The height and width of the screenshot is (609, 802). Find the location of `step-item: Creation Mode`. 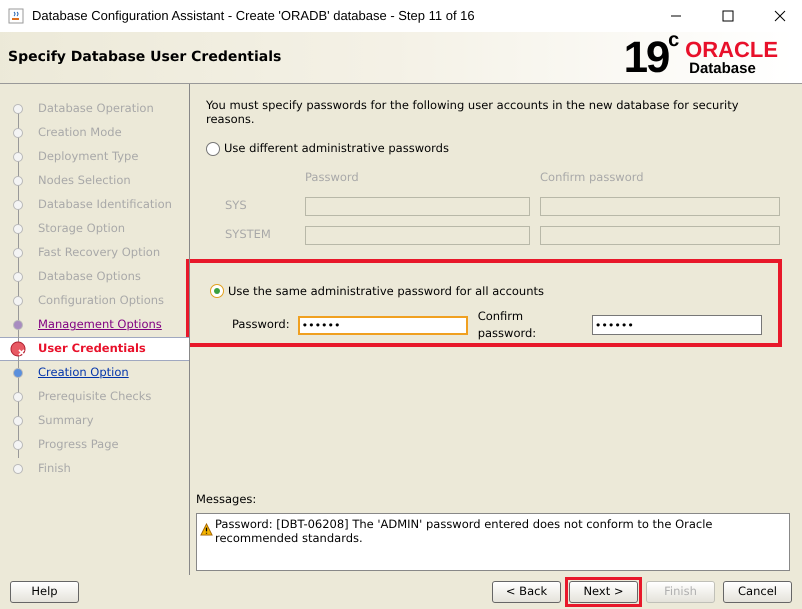

step-item: Creation Mode is located at coordinates (80, 133).